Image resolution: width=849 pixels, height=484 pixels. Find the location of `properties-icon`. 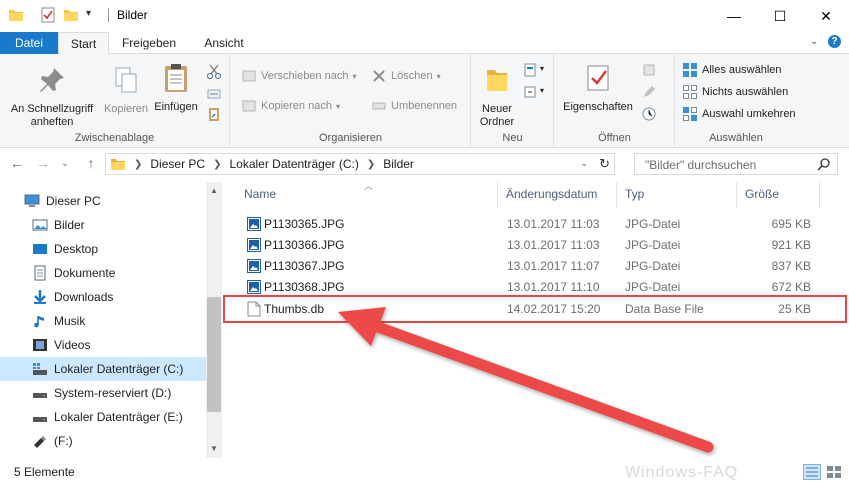

properties-icon is located at coordinates (598, 78).